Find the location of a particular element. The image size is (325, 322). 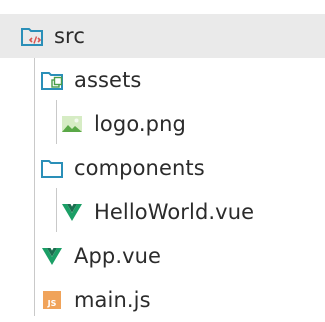

tree-item-app-vue: App.vue is located at coordinates (162, 256).